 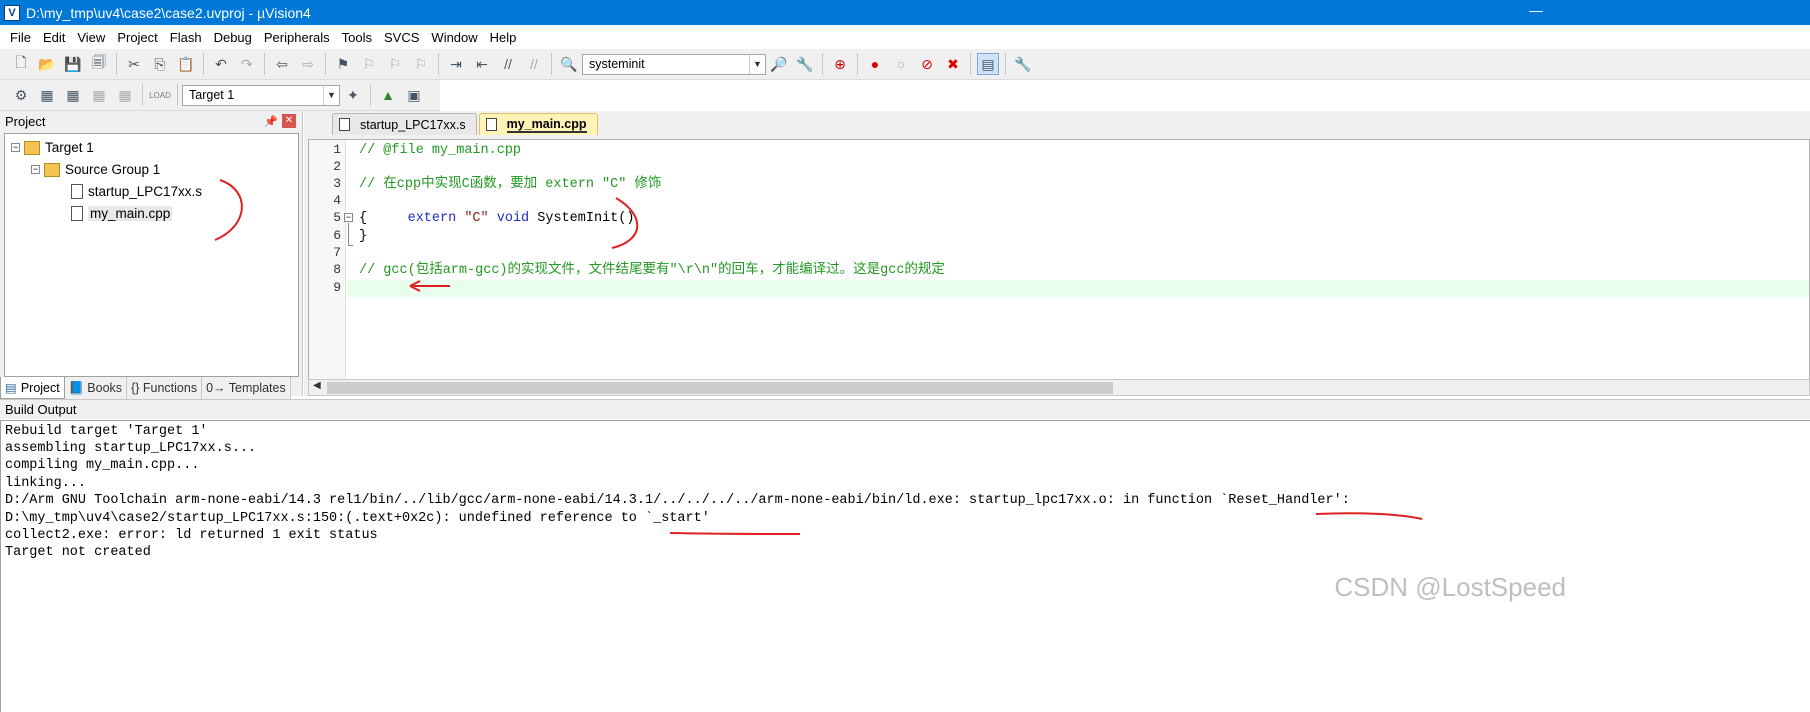 What do you see at coordinates (1057, 123) in the screenshot?
I see `editor-tabs: startup_LPC17xx.s my_main.cpp` at bounding box center [1057, 123].